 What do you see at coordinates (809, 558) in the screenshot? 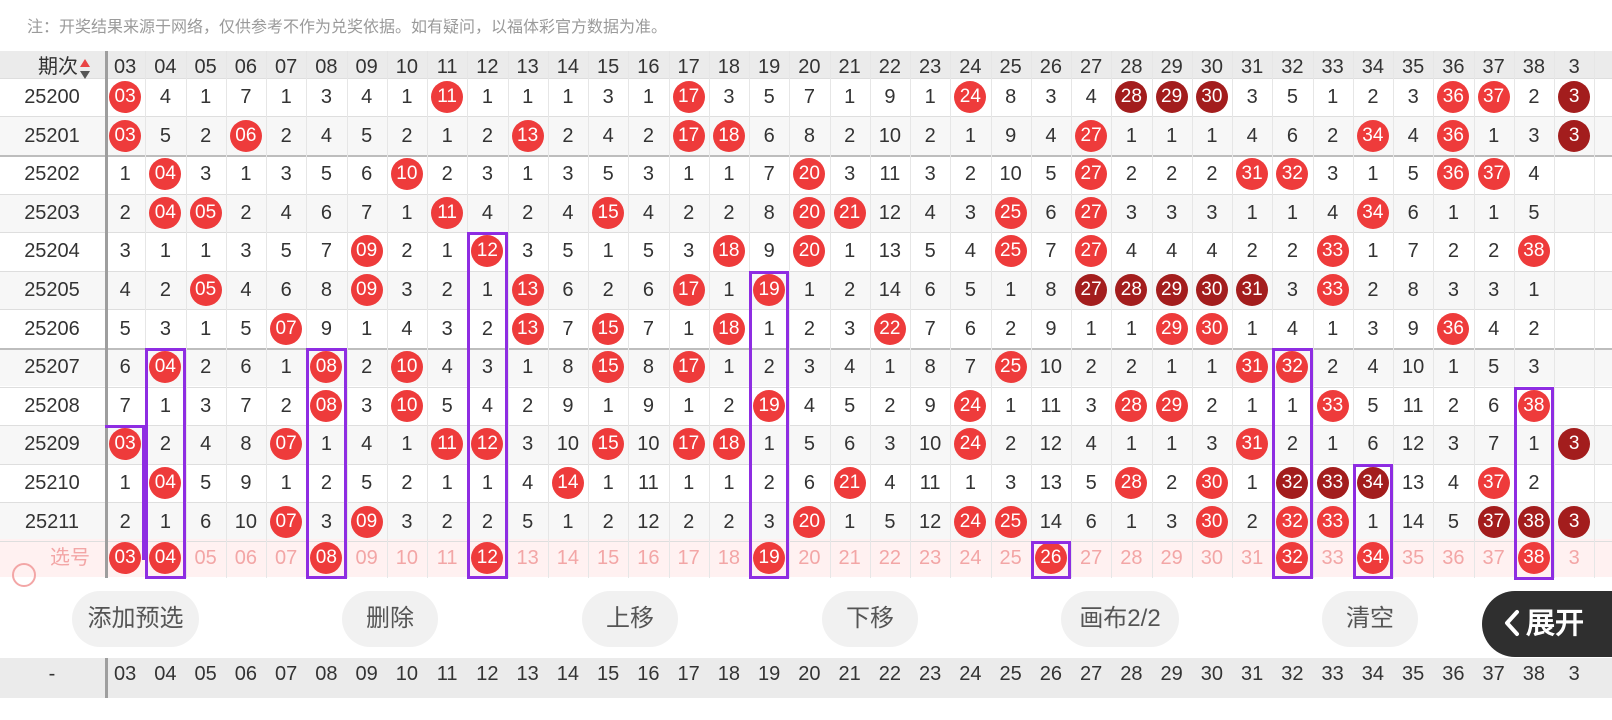
I see `selectable-number: 20` at bounding box center [809, 558].